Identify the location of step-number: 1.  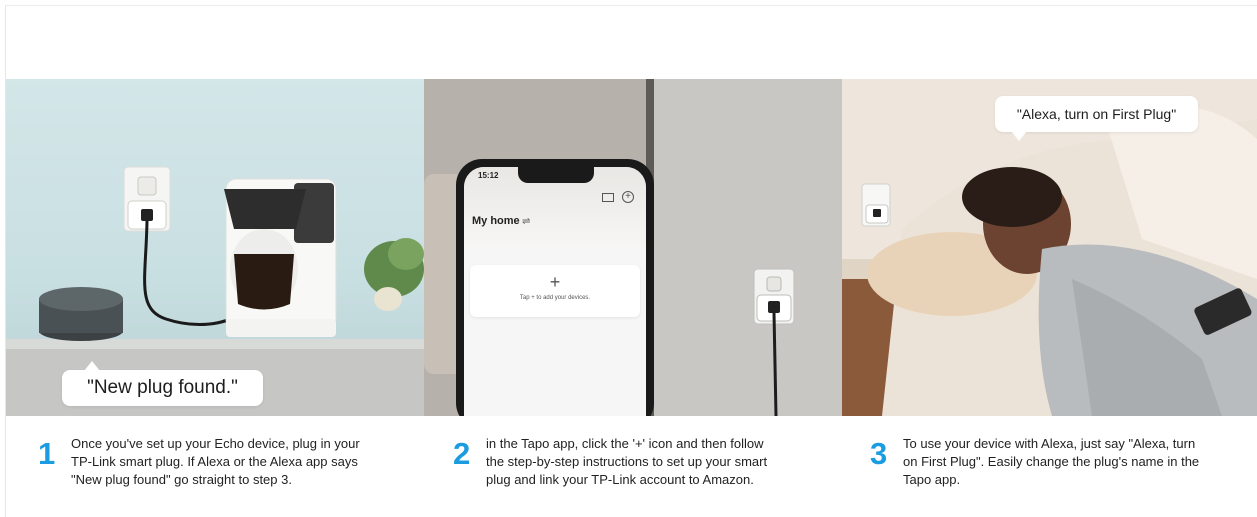
(47, 453).